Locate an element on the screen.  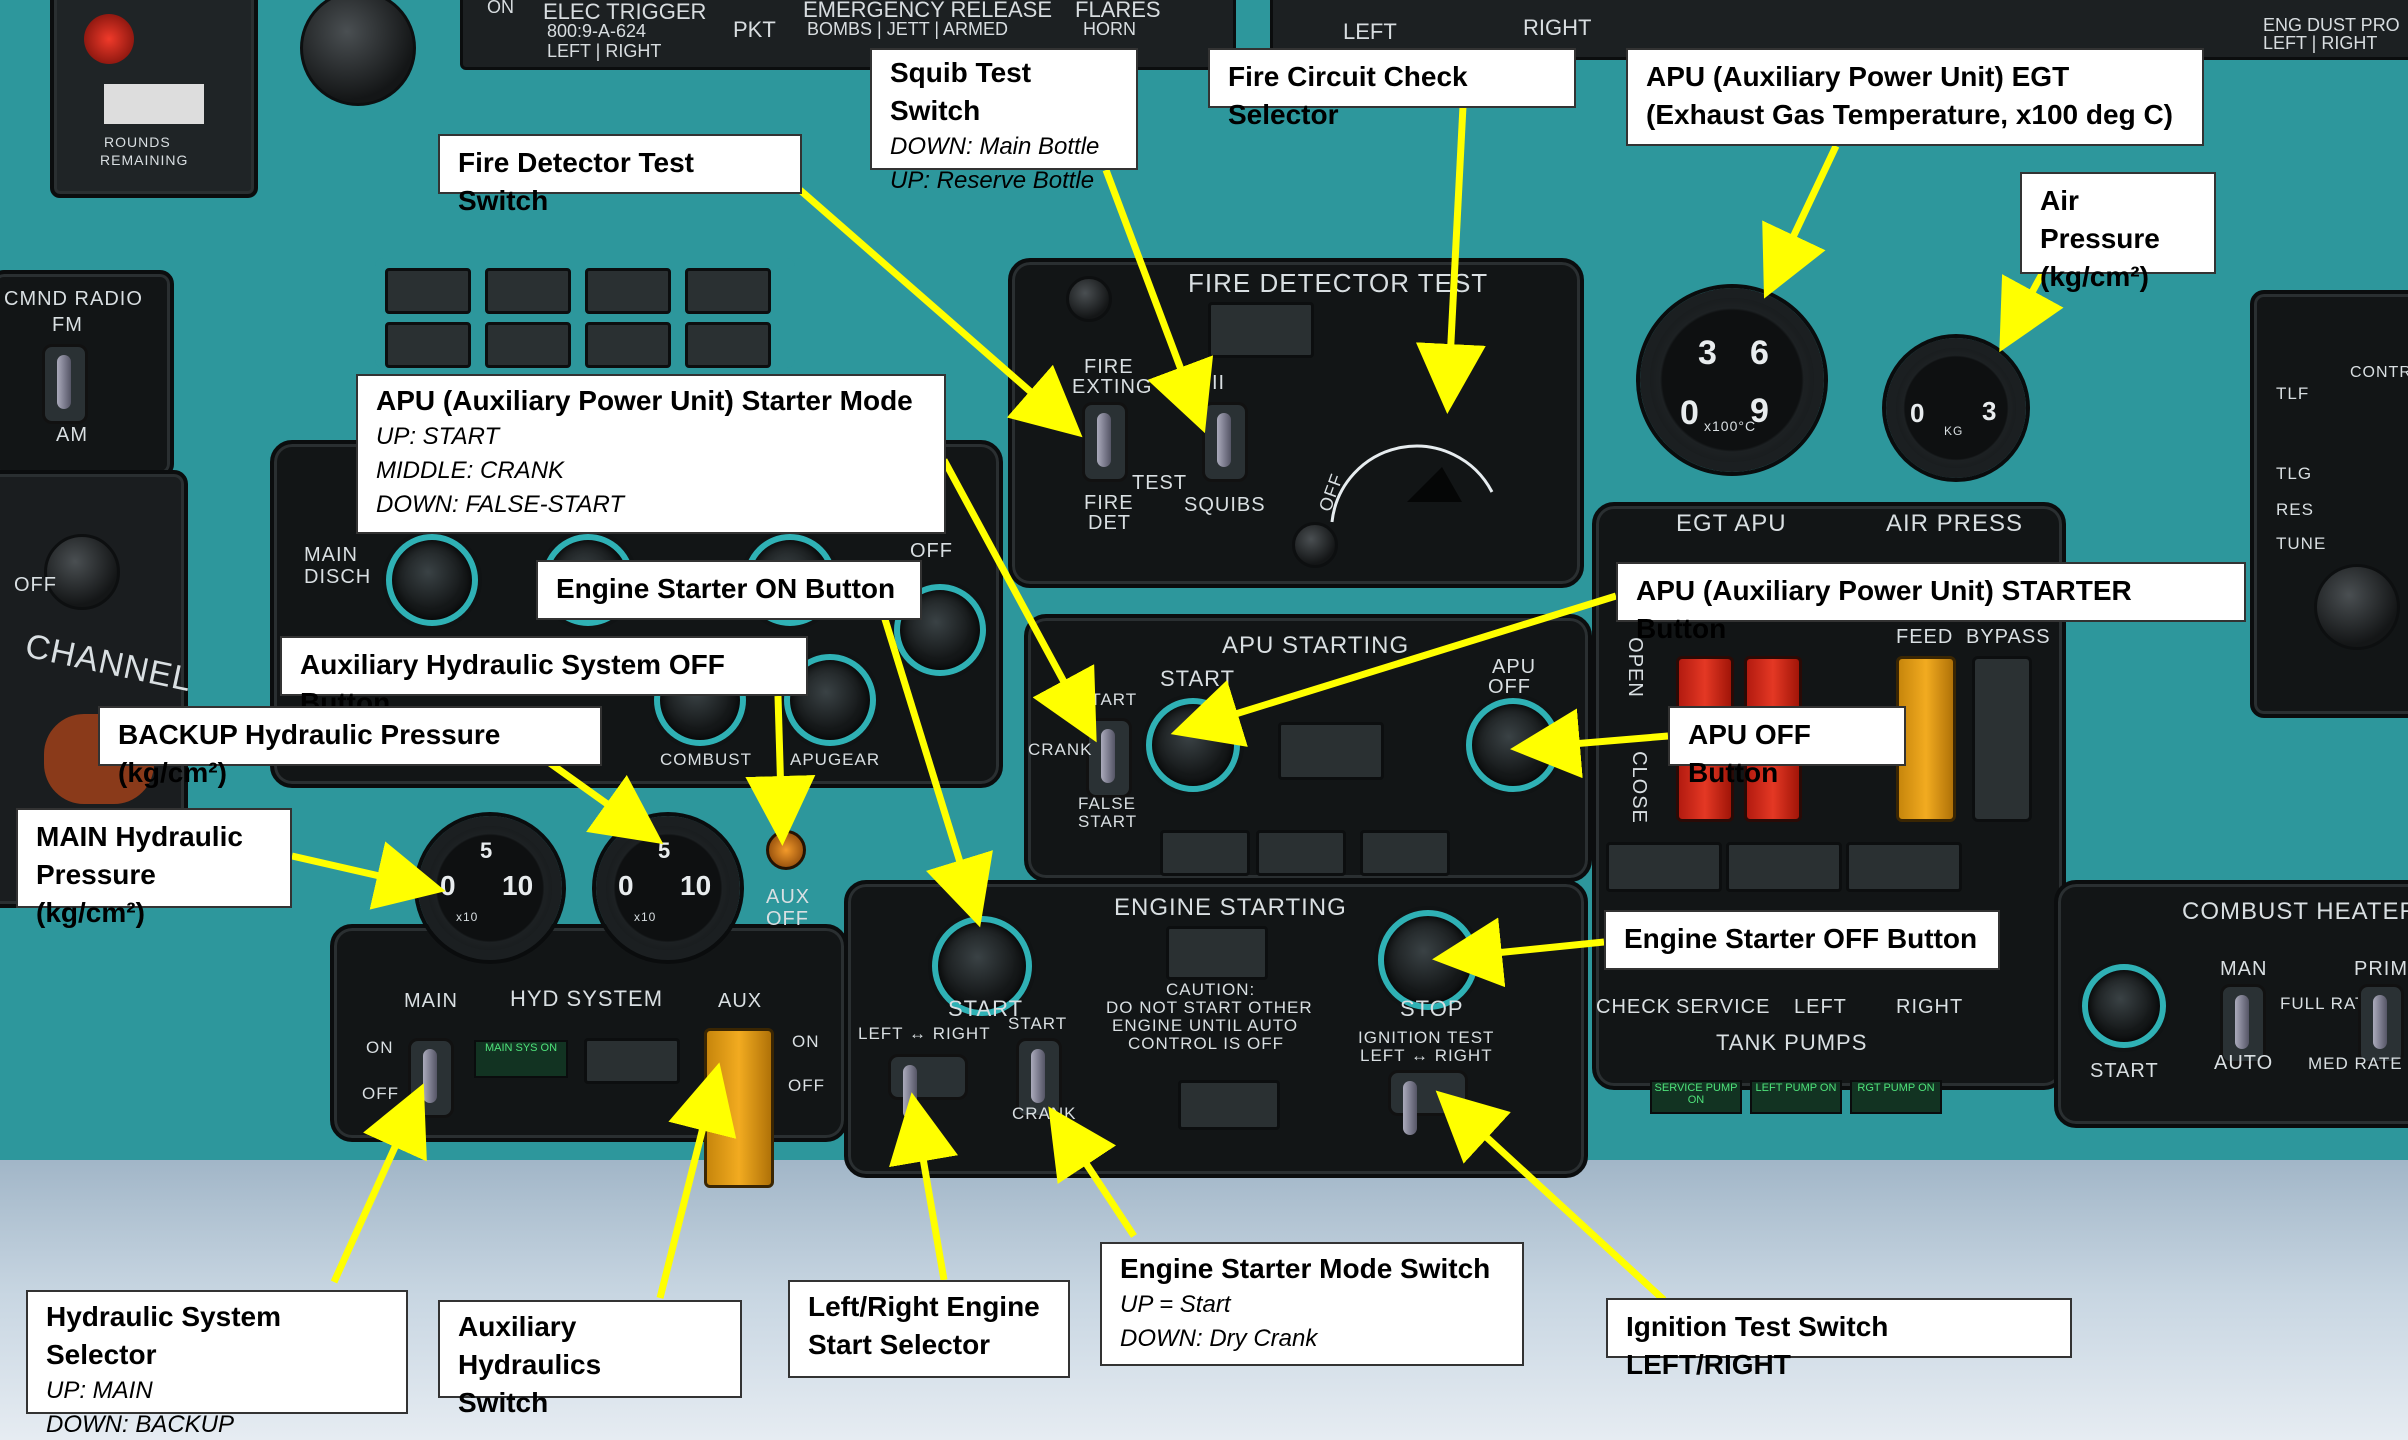
callout-main-hyd-pressure: MAIN Hydraulic Pressure (kg/cm²) is located at coordinates (154, 868).